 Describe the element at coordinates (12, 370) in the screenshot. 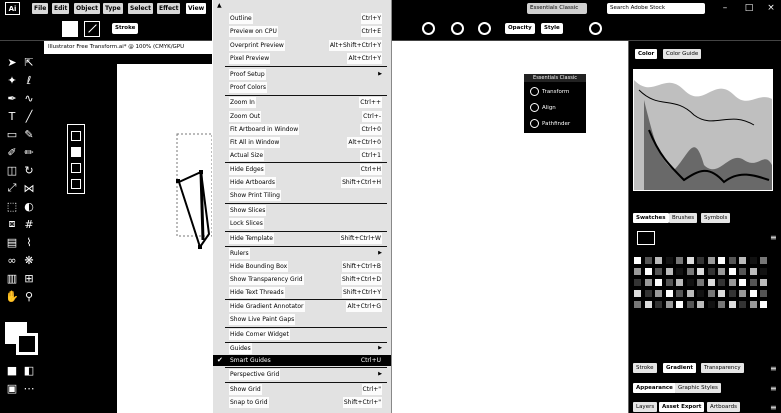

I see `color-mode-icon: ■` at that location.